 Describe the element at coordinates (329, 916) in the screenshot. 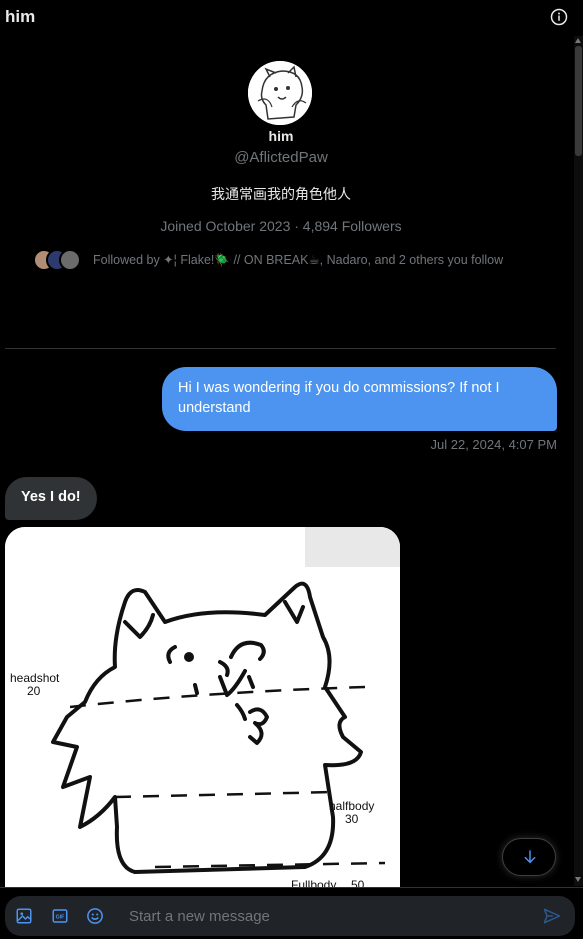

I see `message-input` at that location.